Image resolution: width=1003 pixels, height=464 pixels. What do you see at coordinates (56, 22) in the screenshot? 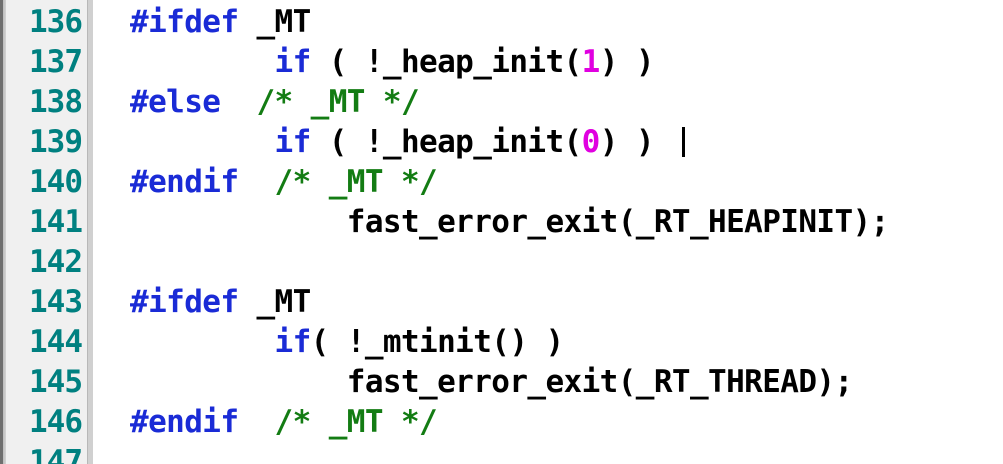
I see `line-number: 136` at bounding box center [56, 22].